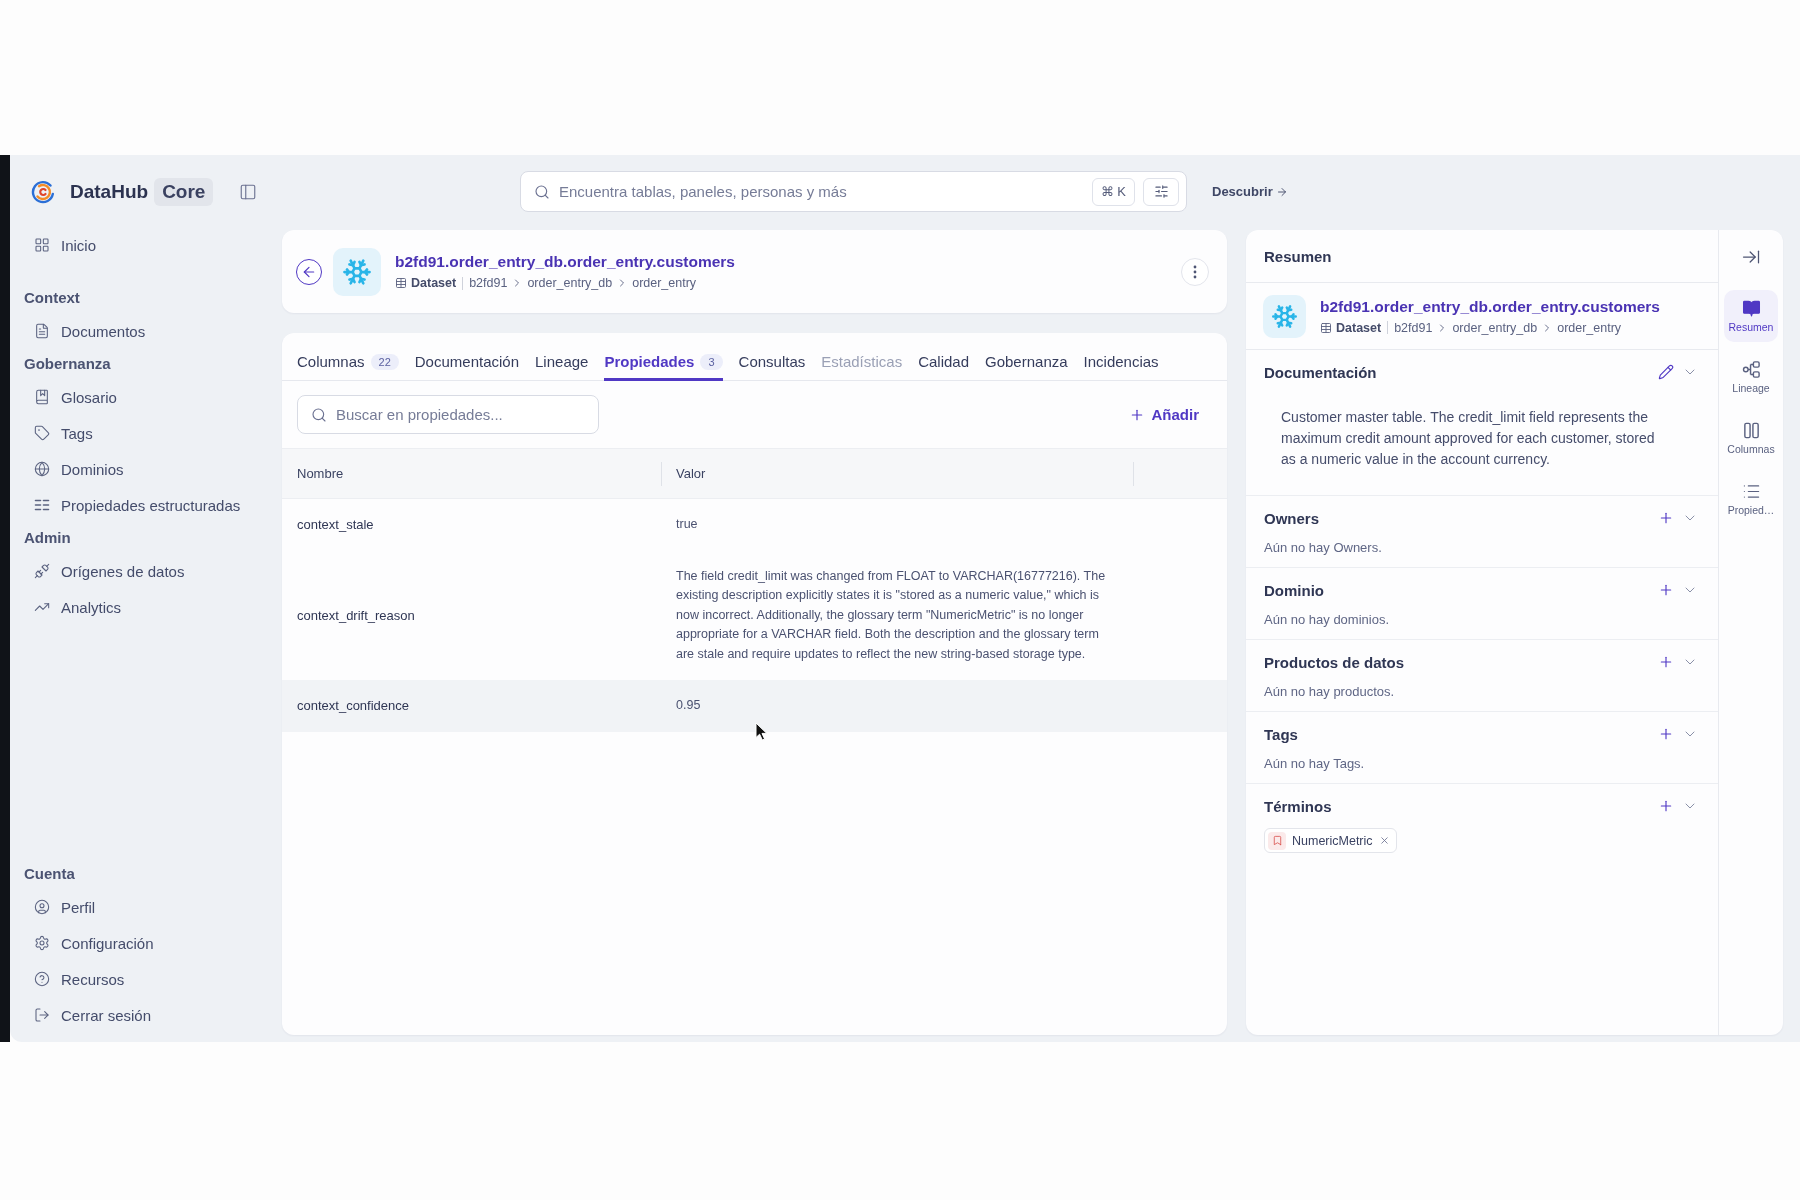 The width and height of the screenshot is (1800, 1200). Describe the element at coordinates (891, 615) in the screenshot. I see `table-cell-text: The field credit_limit was changed from FLOAT to VARCHAR(16777216). The existing description explicitly states it is "stored as a numeric value," which is now incorrect. Additionally, the glossary term "NumericMetric" is no longer appropriate for a VARCHAR field. Both the description and the glossary term are stale and require updates to reflect the new string-based storage type.` at that location.